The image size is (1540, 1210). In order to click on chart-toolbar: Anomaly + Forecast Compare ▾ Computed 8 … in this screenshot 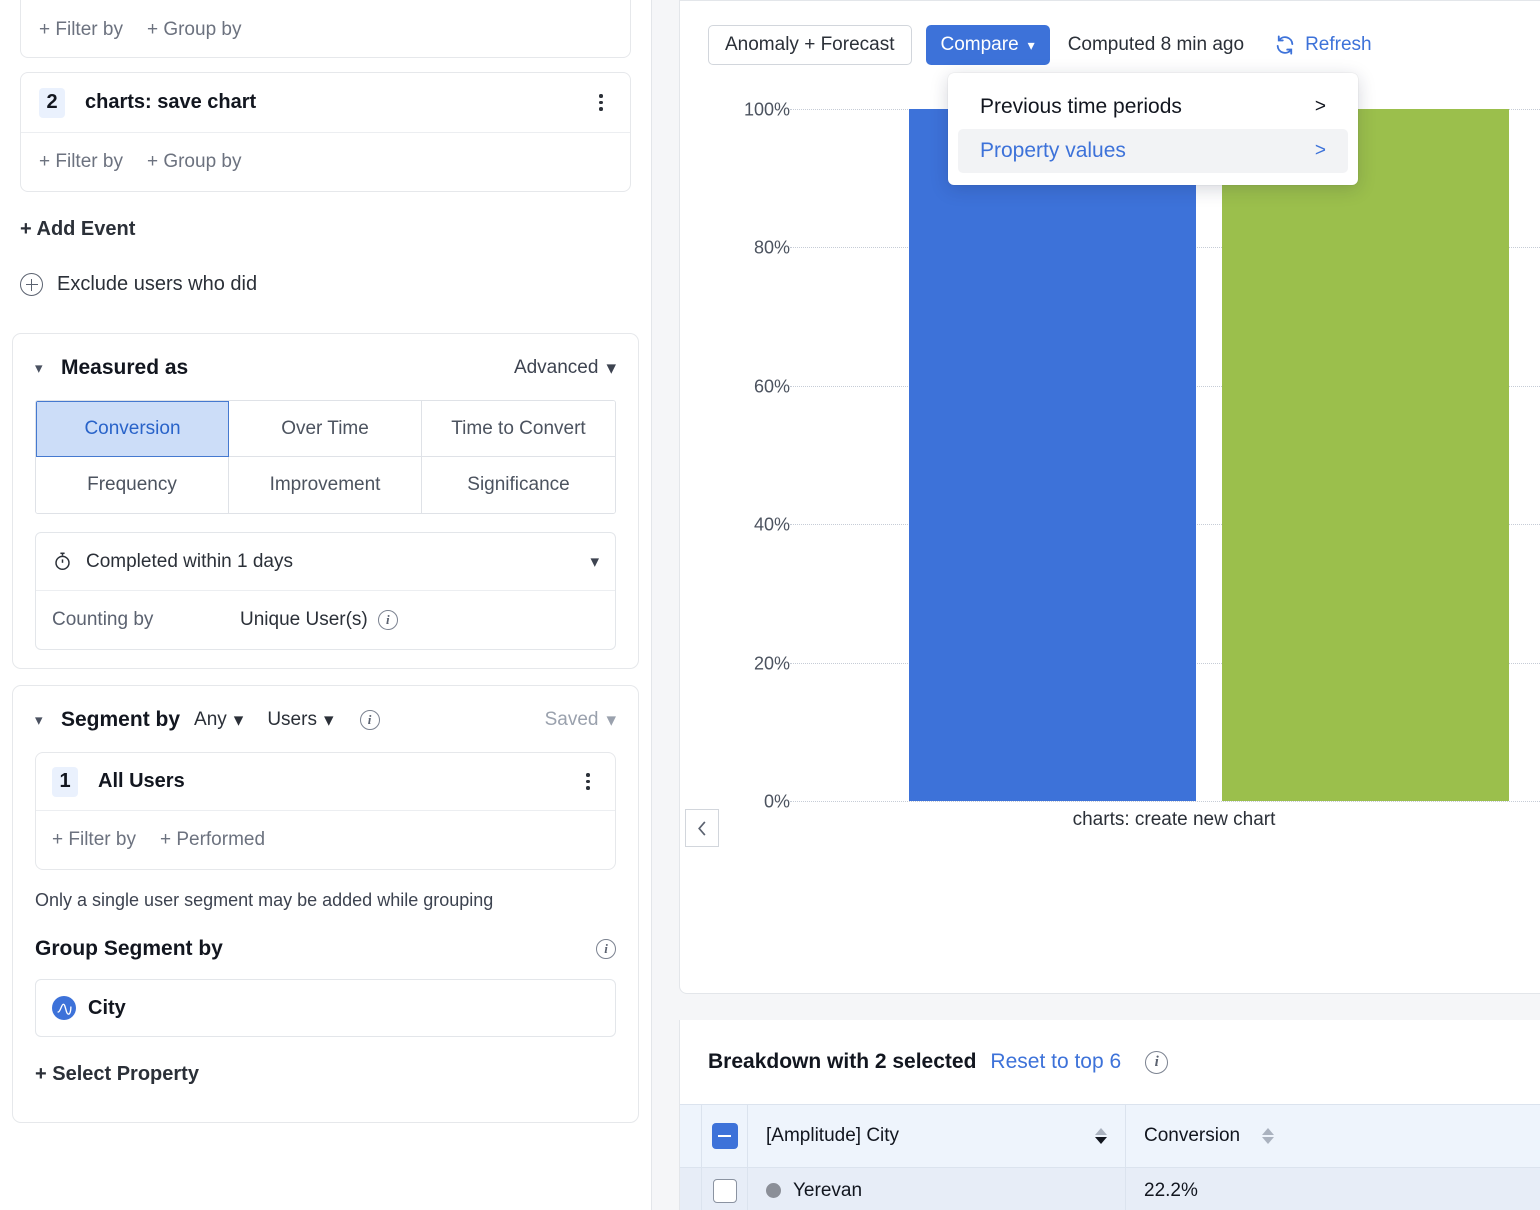, I will do `click(1110, 33)`.